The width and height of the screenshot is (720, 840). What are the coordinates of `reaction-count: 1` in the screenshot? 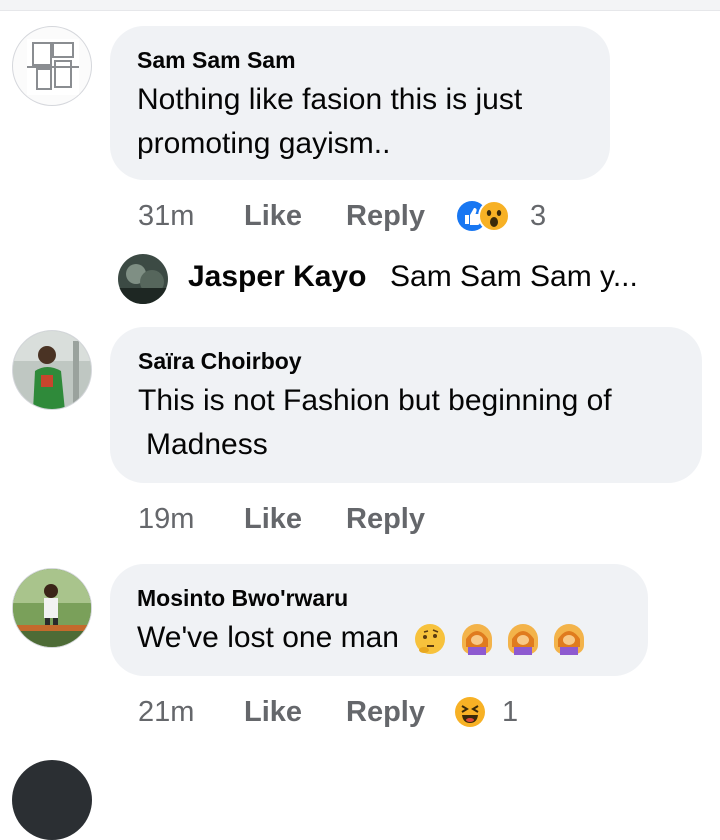 It's located at (510, 712).